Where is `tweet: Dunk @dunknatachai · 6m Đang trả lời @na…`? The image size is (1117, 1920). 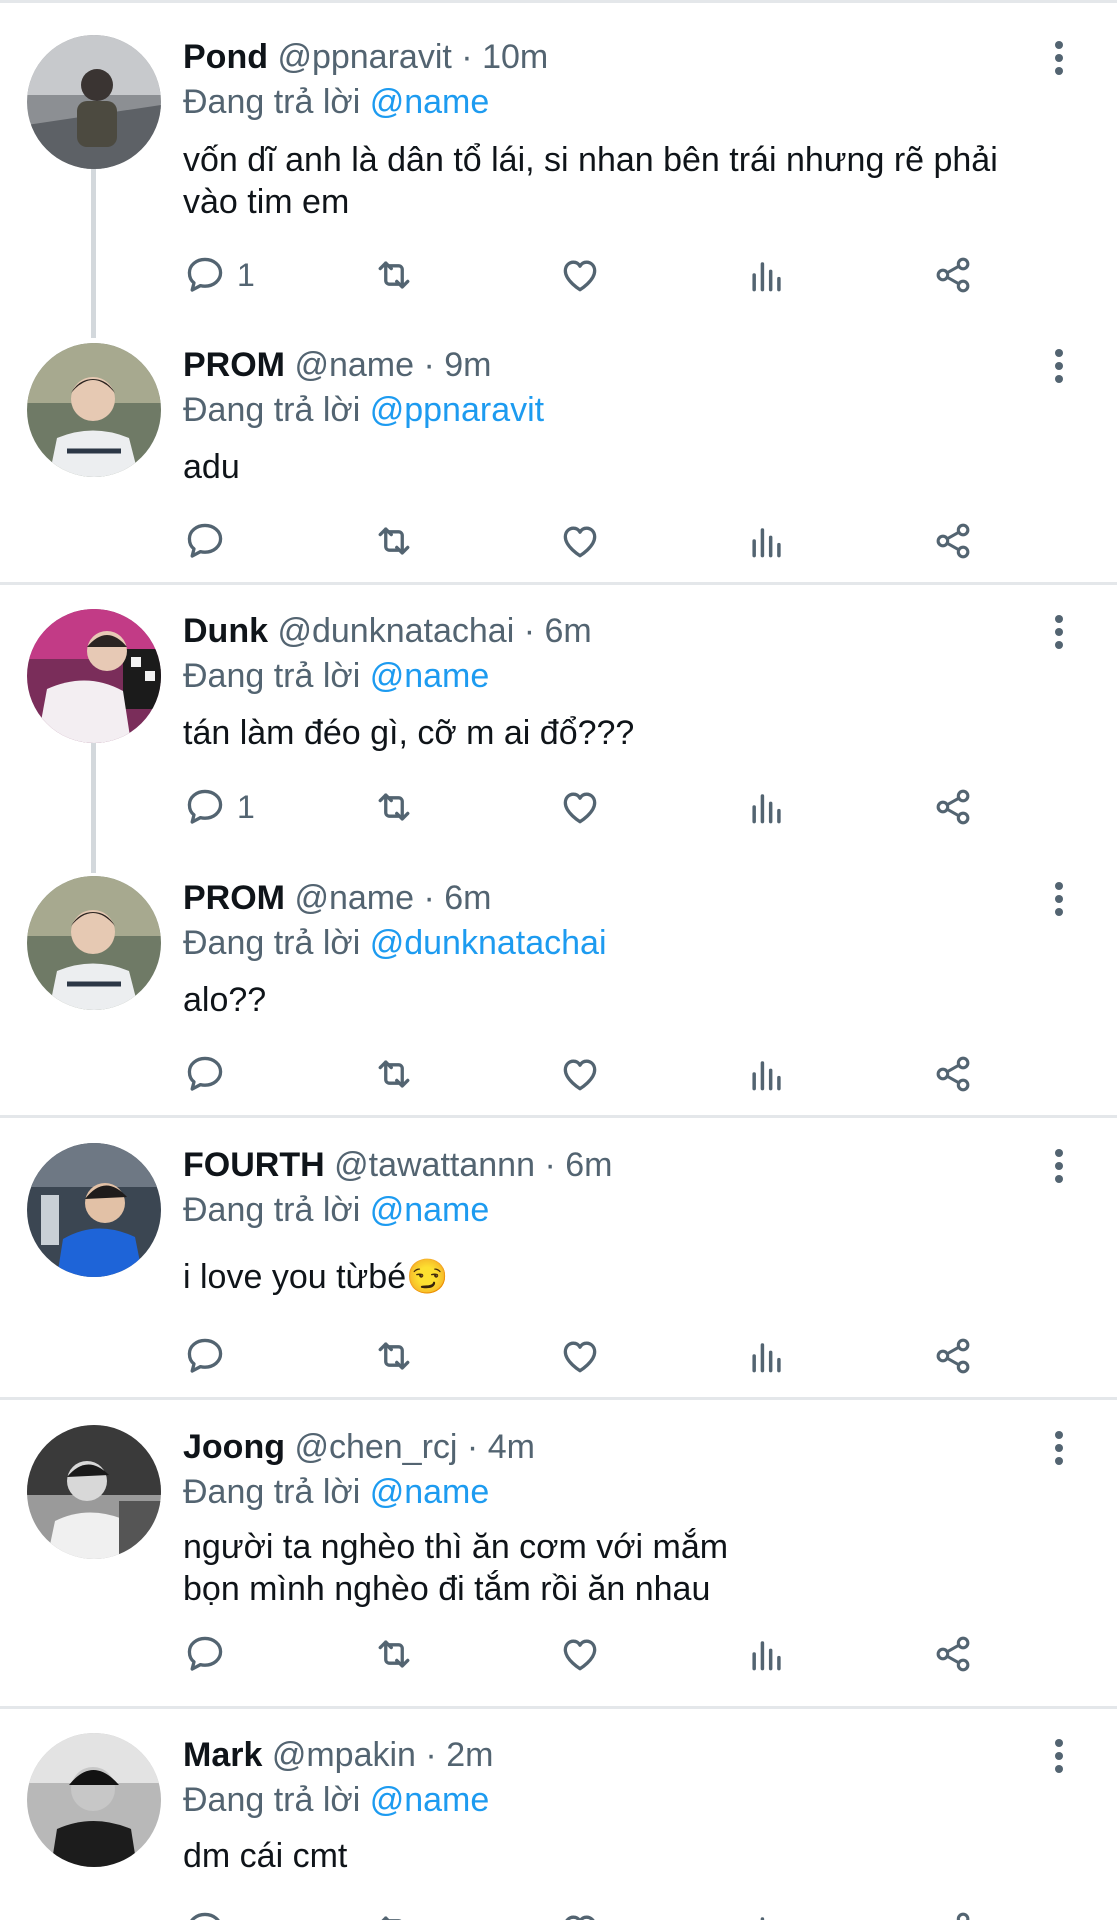 tweet: Dunk @dunknatachai · 6m Đang trả lời @na… is located at coordinates (558, 719).